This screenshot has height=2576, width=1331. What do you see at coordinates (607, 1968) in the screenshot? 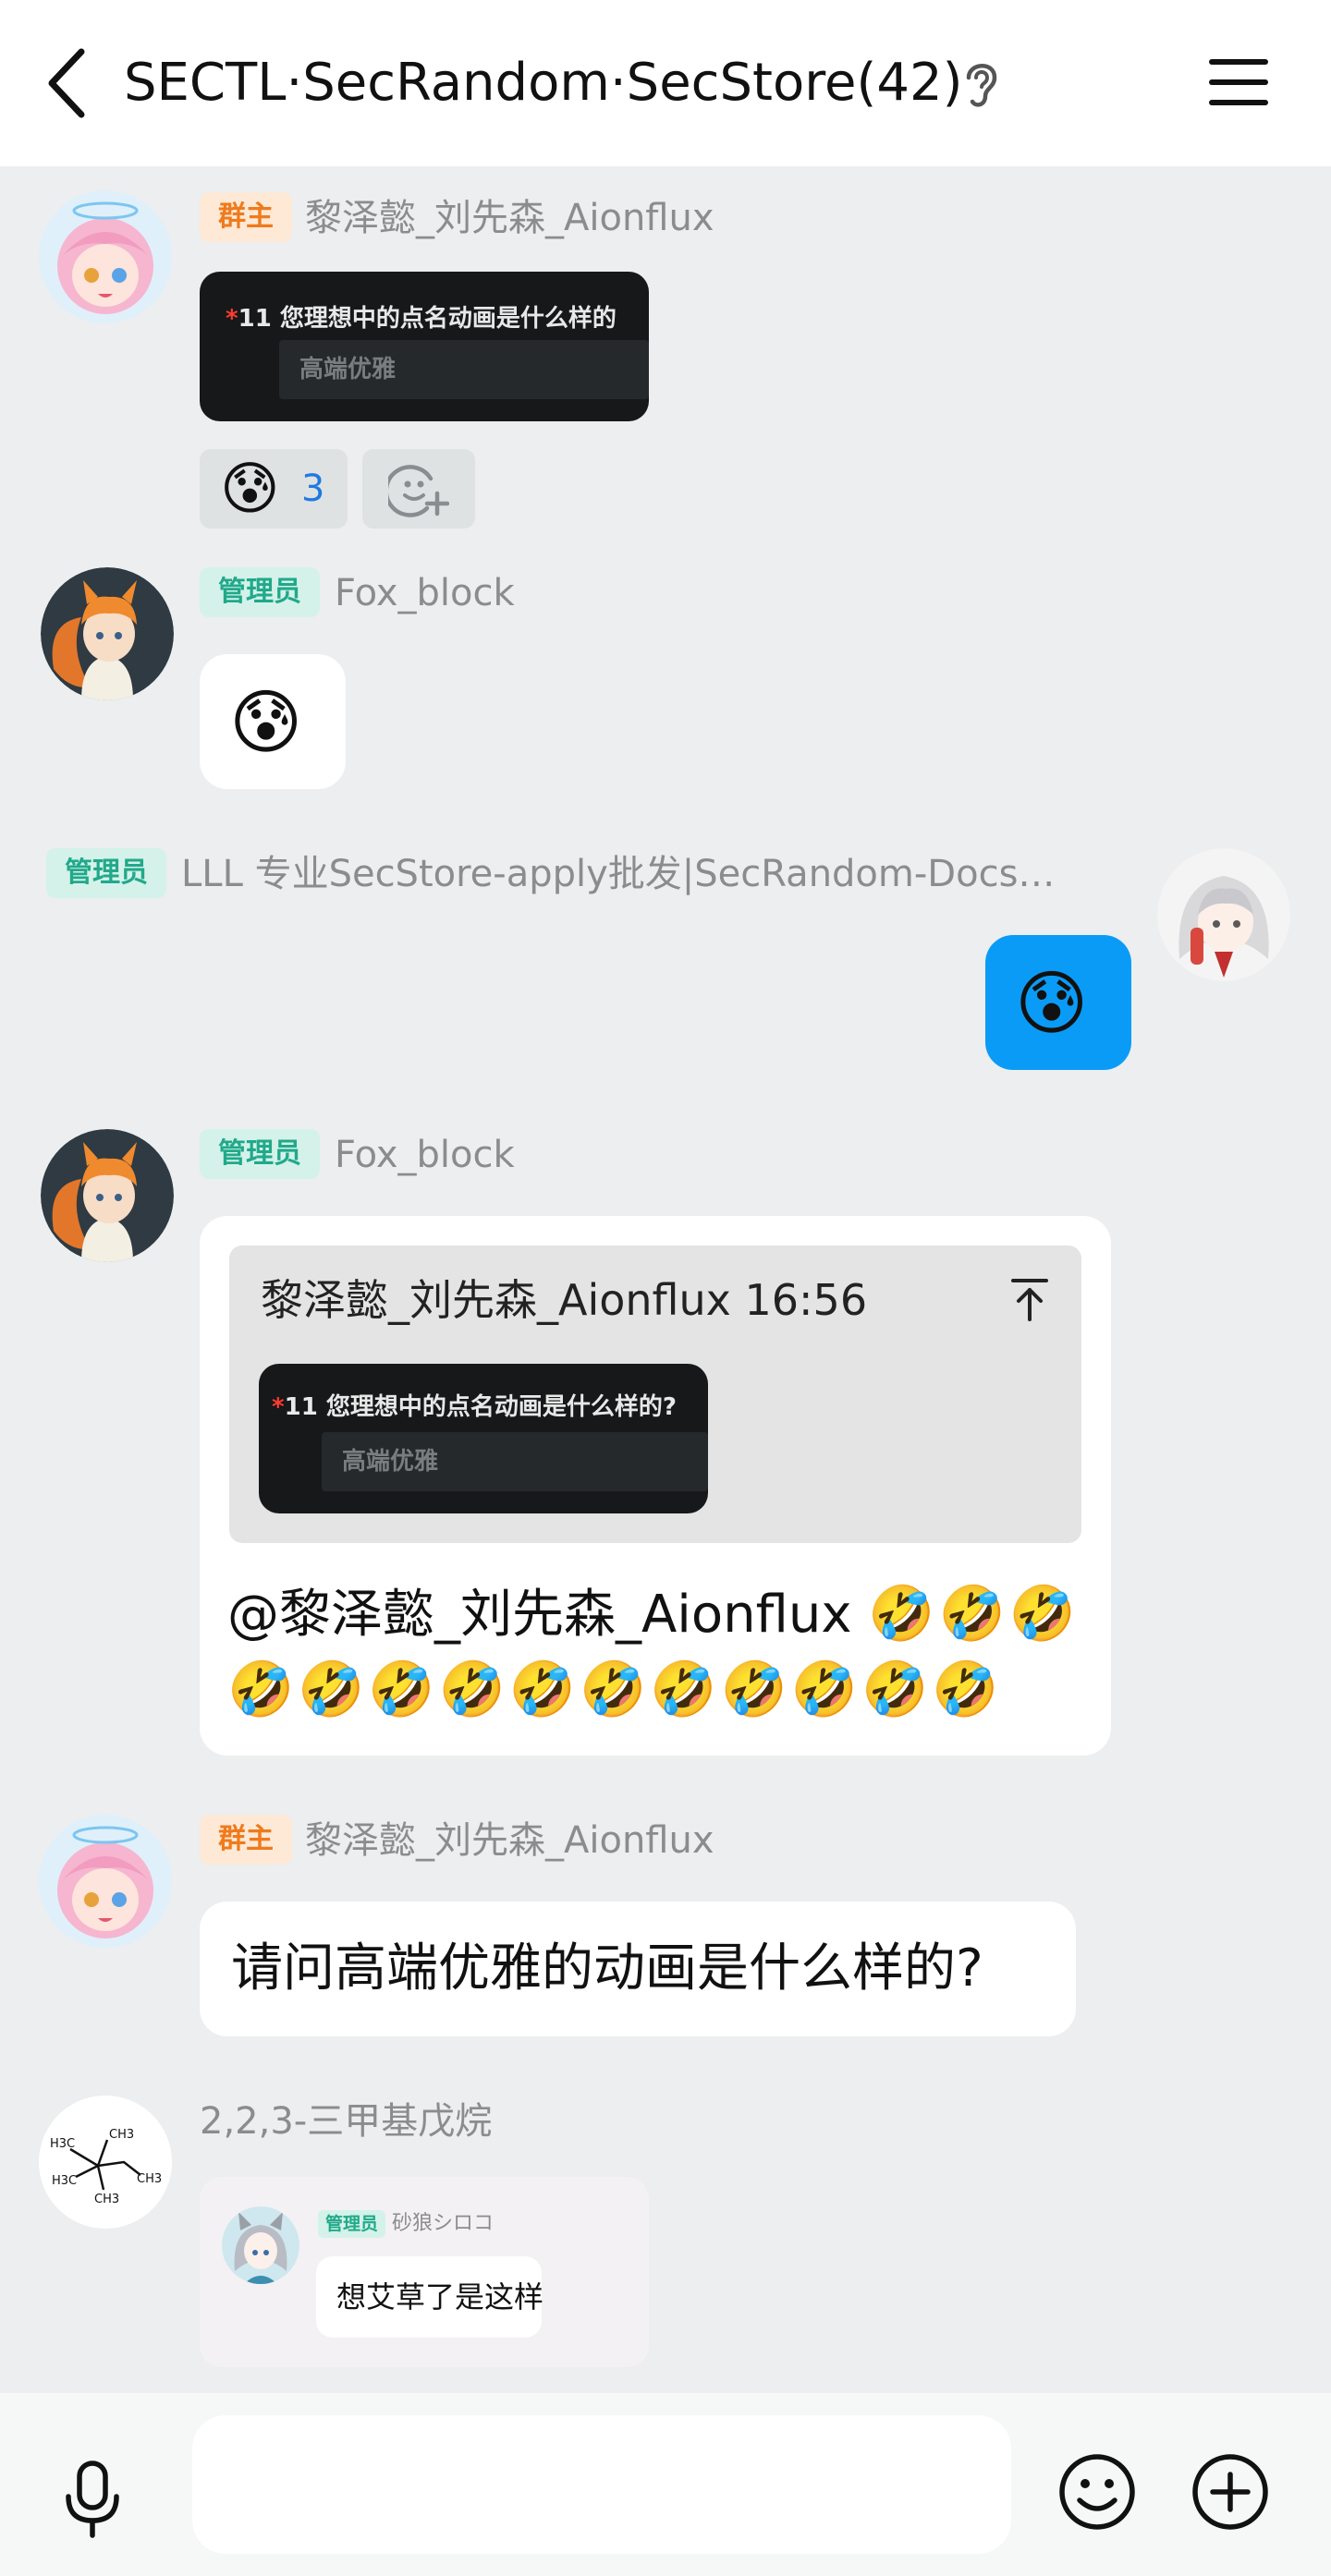
I see `message-text: 请问高端优雅的动画是什么样的?` at bounding box center [607, 1968].